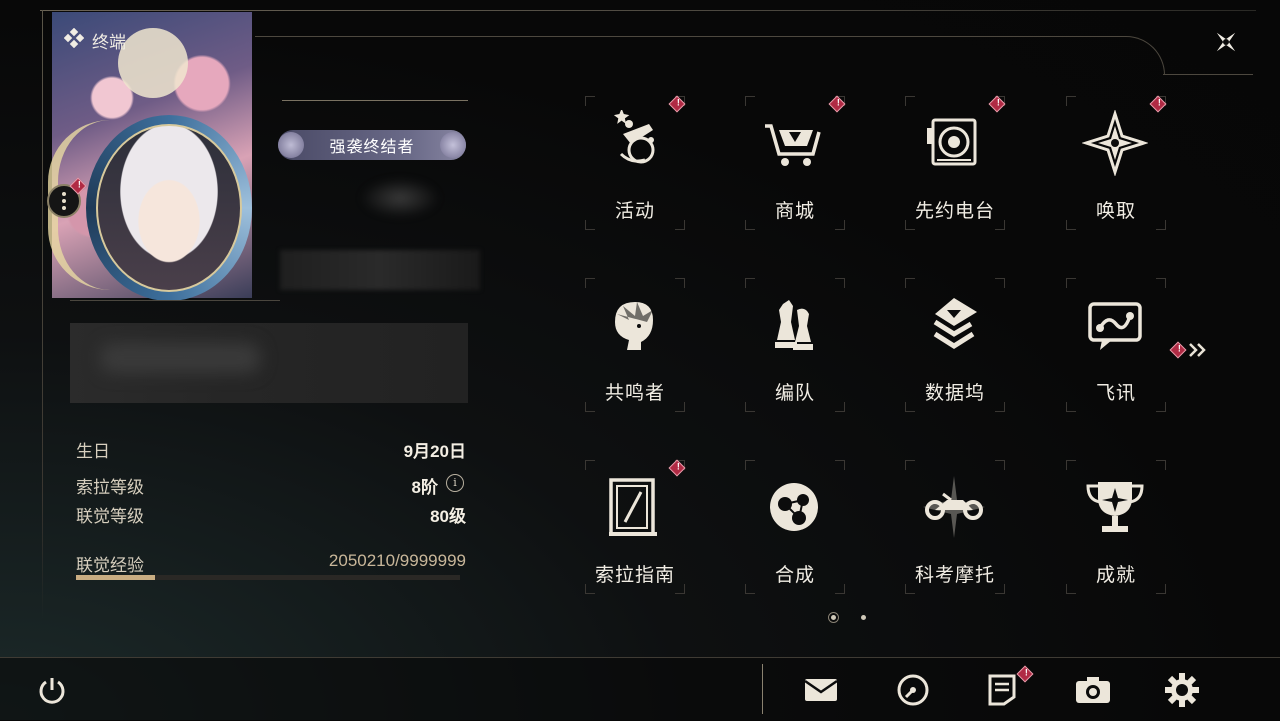 The width and height of the screenshot is (1280, 721). I want to click on avatar, so click(169, 208).